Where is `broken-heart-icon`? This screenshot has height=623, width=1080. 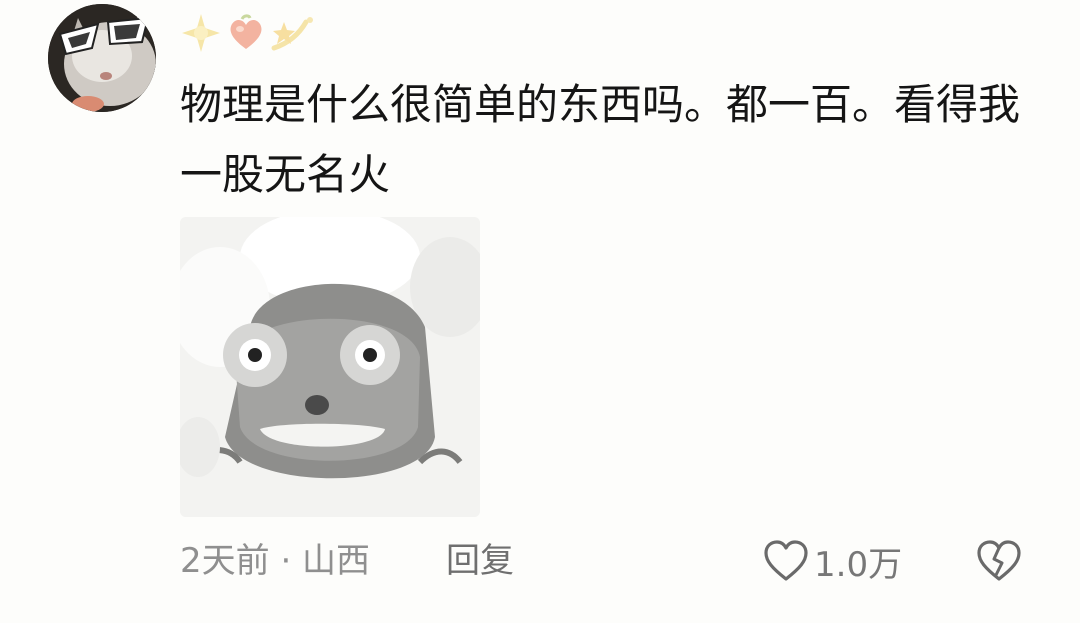 broken-heart-icon is located at coordinates (999, 560).